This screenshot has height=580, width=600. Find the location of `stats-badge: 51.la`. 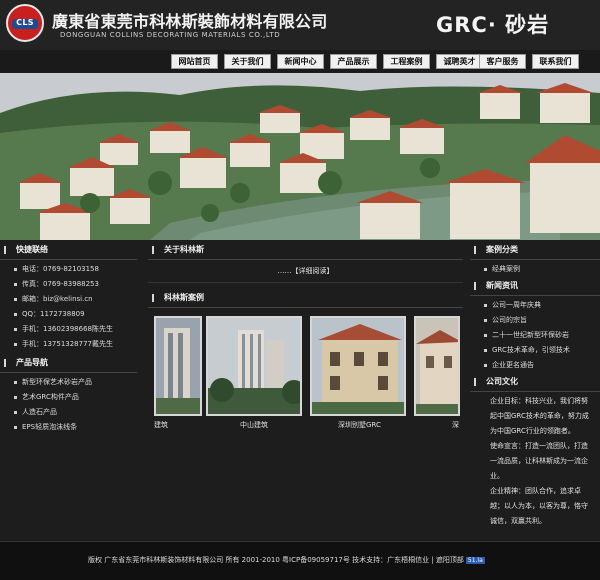

stats-badge: 51.la is located at coordinates (475, 560).